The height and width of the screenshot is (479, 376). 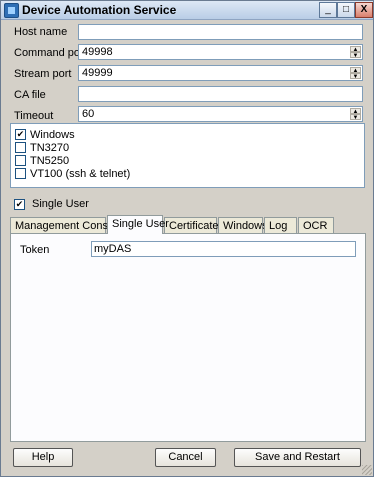 I want to click on tab-management-console: Management Console, so click(x=66, y=225).